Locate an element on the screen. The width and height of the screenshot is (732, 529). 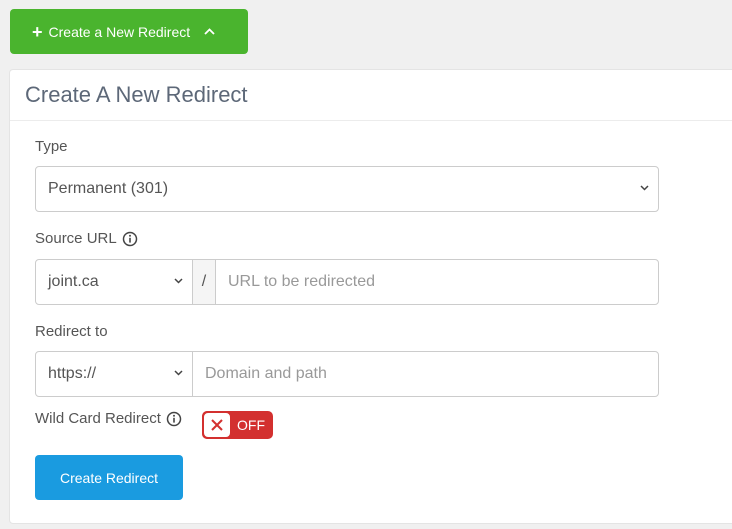
create-new-redirect-toggle-label: Create a New Redirect is located at coordinates (119, 31).